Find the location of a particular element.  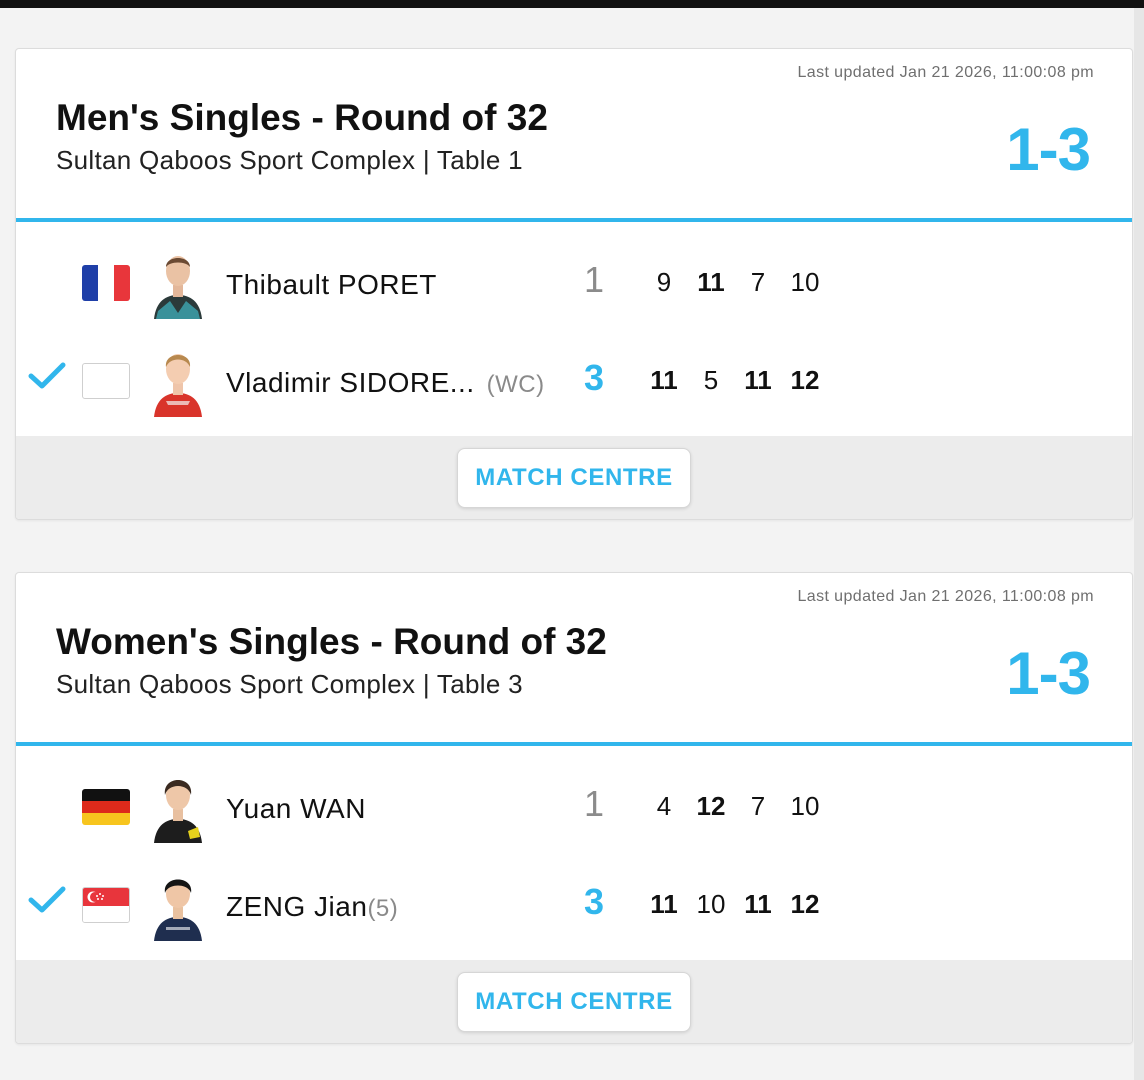

player-name: Vladimir SIDORE... (WC) is located at coordinates (385, 383).